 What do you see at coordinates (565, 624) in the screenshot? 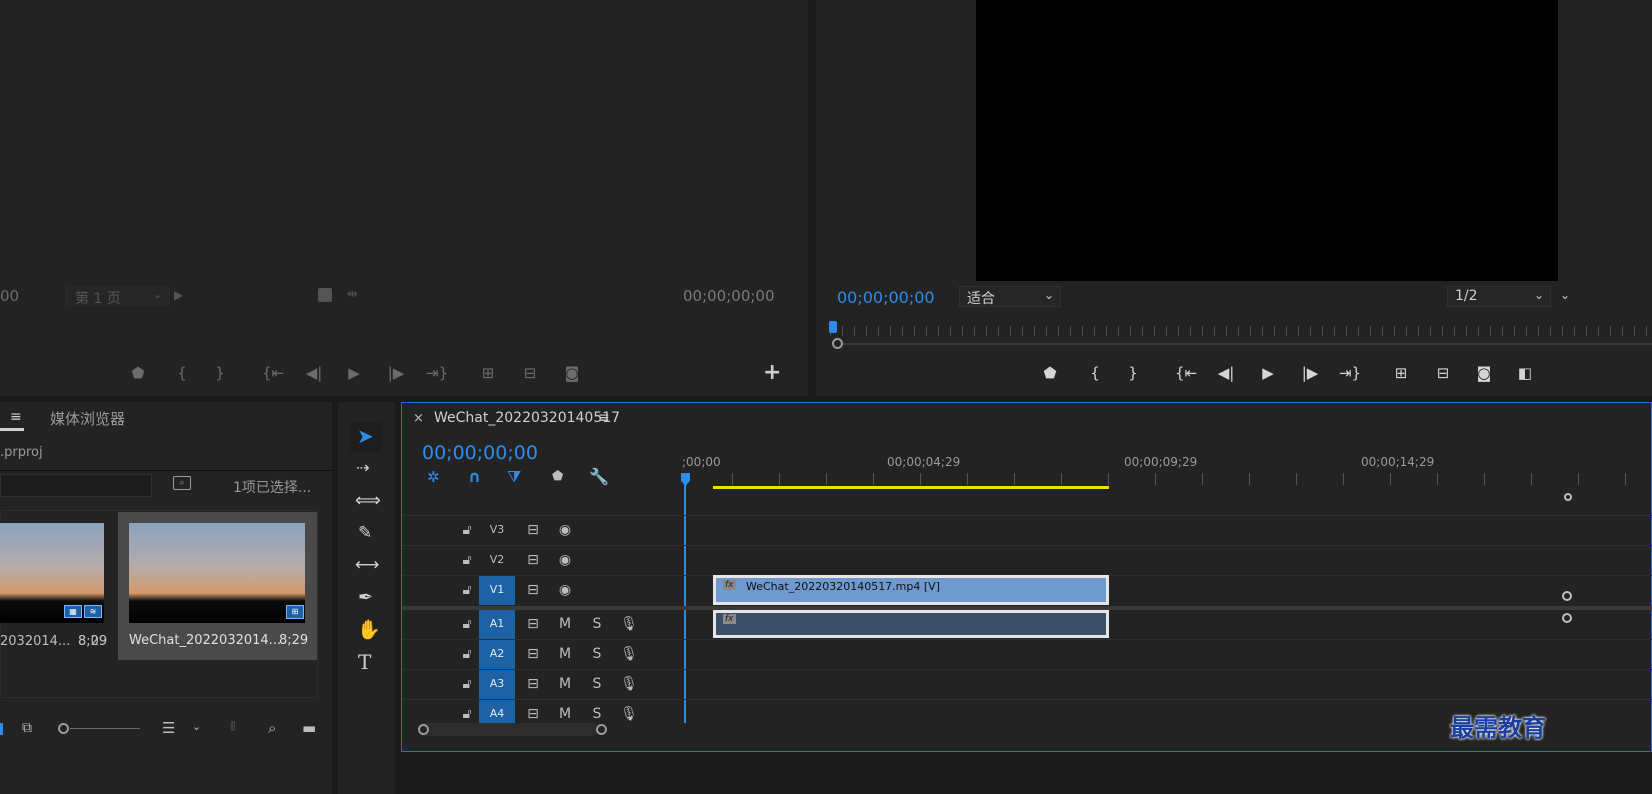
I see `mute-button: M` at bounding box center [565, 624].